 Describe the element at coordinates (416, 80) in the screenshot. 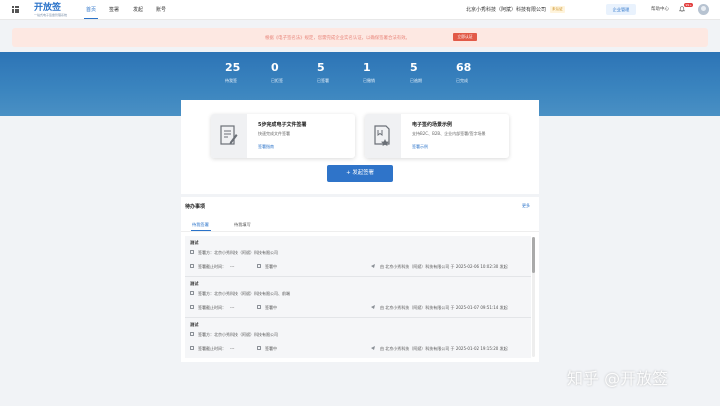

I see `stat-label: 已逾期` at that location.